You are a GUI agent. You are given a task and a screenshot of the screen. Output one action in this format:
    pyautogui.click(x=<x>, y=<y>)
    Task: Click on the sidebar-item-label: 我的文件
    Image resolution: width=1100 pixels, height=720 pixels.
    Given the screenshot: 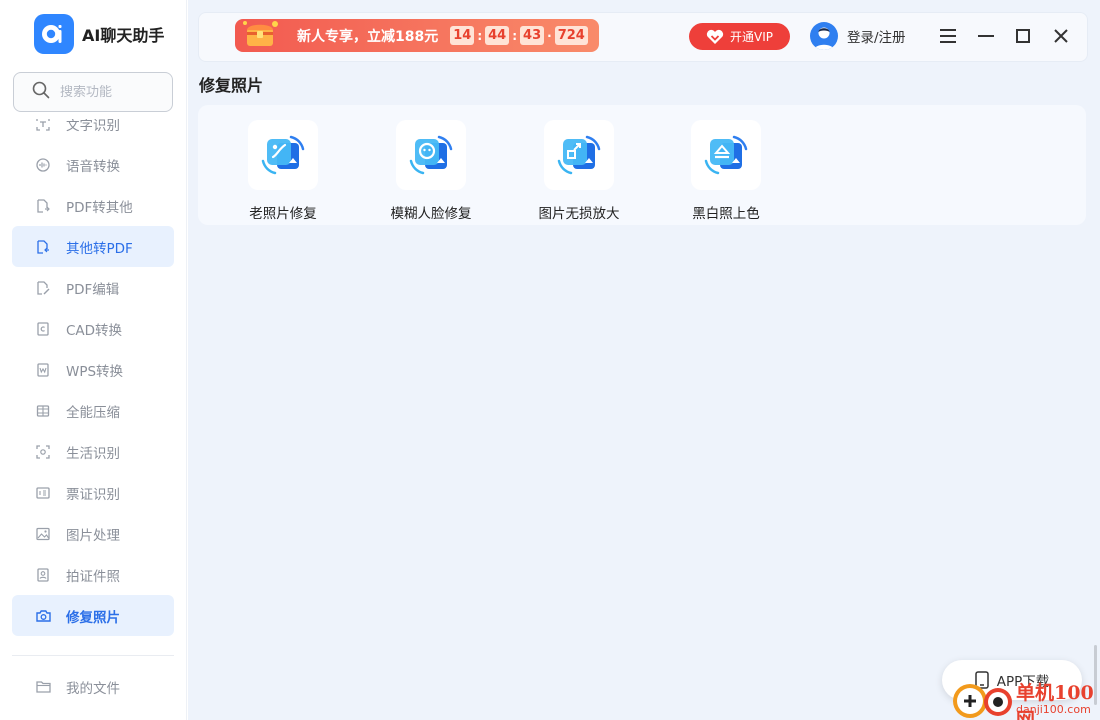 What is the action you would take?
    pyautogui.click(x=93, y=688)
    